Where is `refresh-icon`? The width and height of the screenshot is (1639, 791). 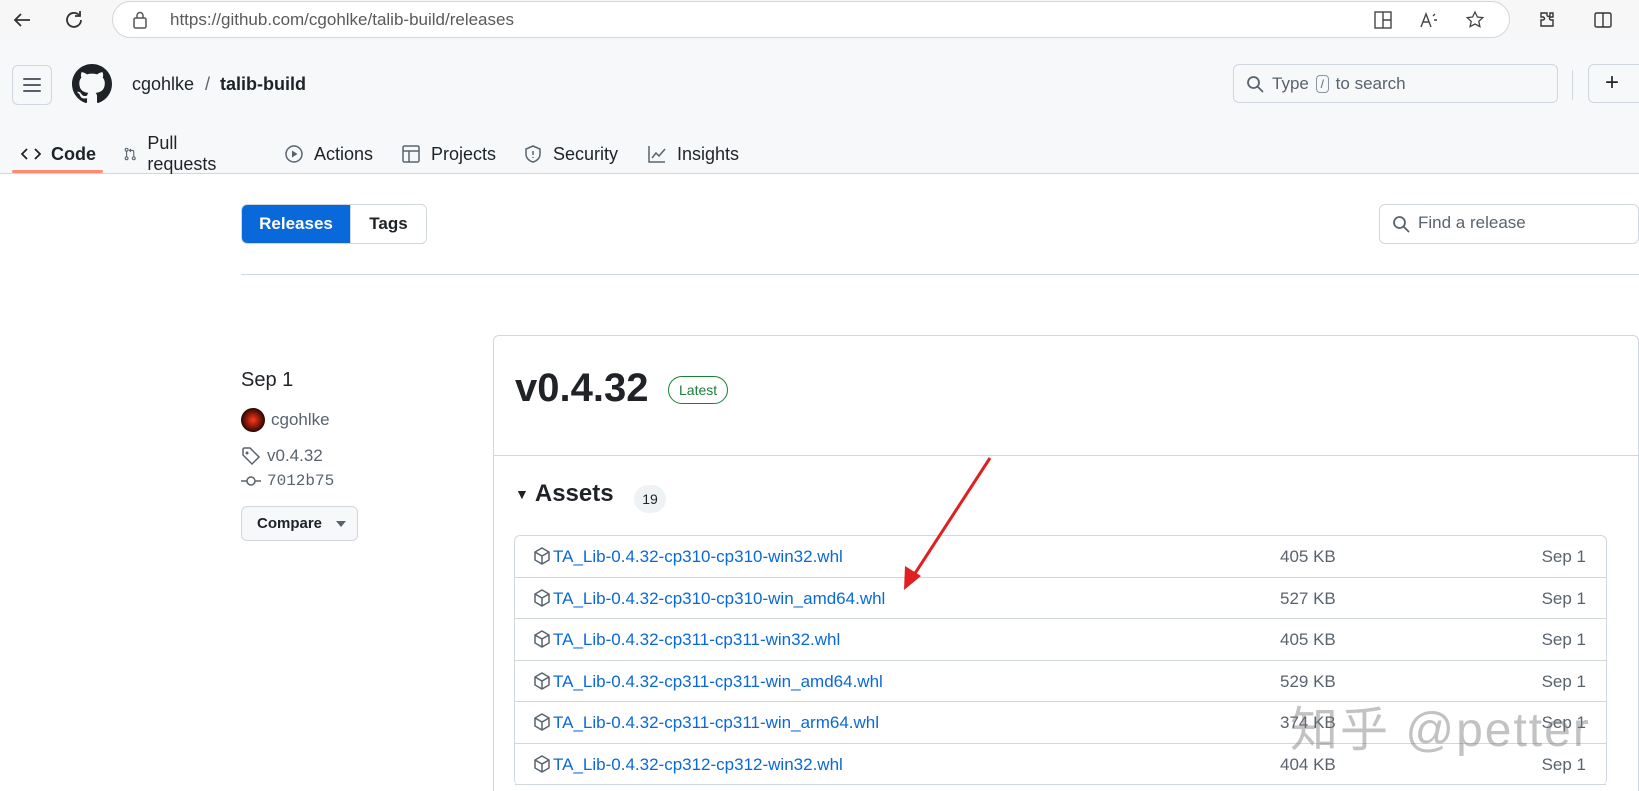
refresh-icon is located at coordinates (74, 20).